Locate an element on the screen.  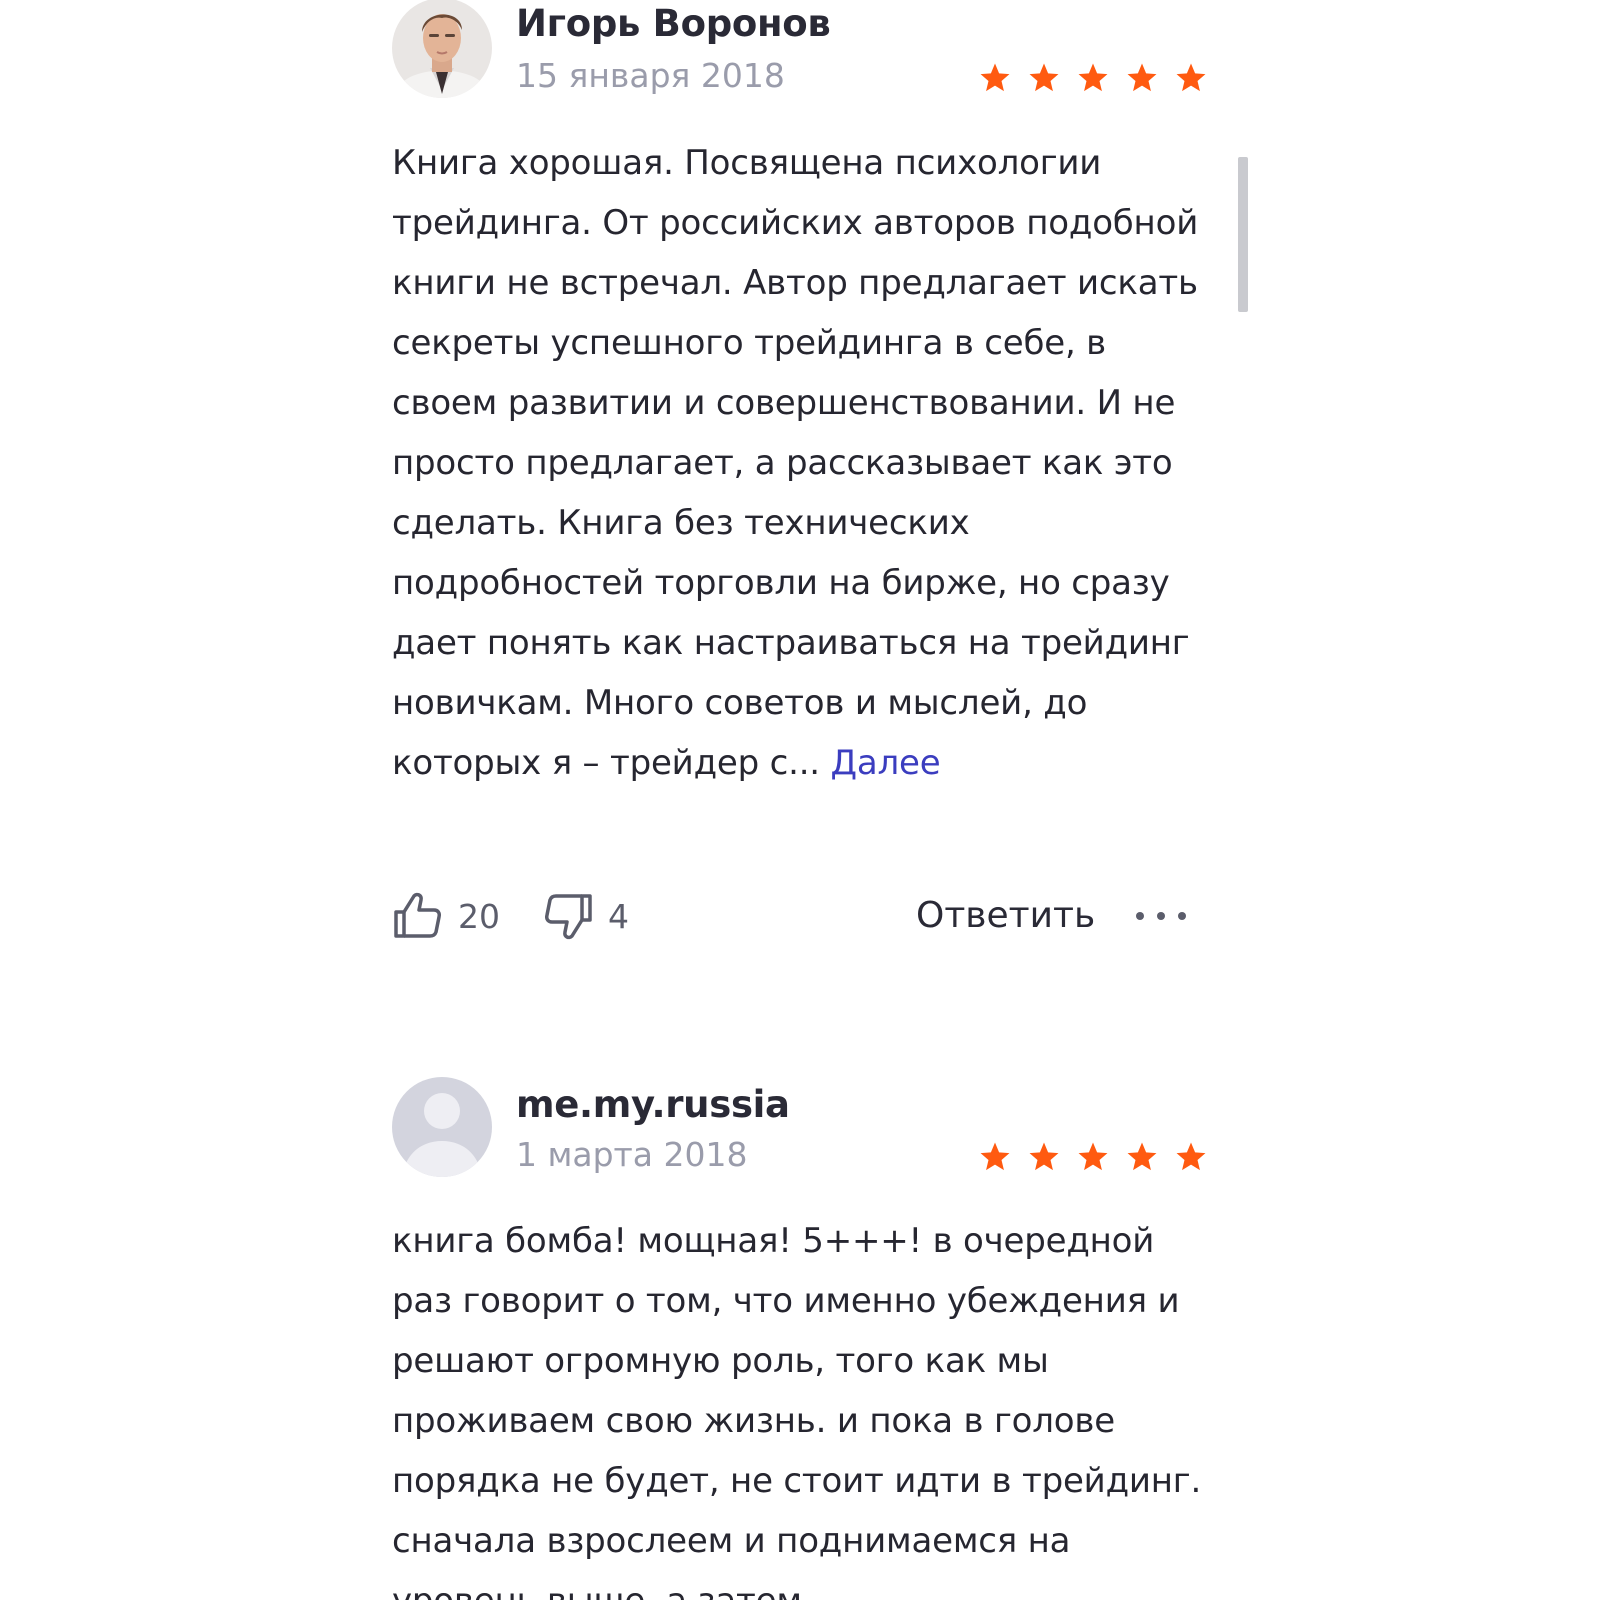
dislike-count: 4 is located at coordinates (618, 916).